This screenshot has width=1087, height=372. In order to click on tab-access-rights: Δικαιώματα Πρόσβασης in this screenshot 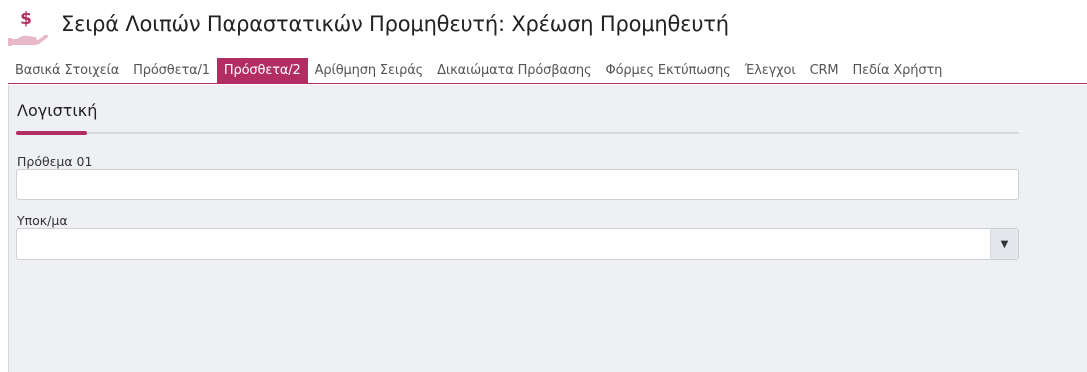, I will do `click(514, 70)`.